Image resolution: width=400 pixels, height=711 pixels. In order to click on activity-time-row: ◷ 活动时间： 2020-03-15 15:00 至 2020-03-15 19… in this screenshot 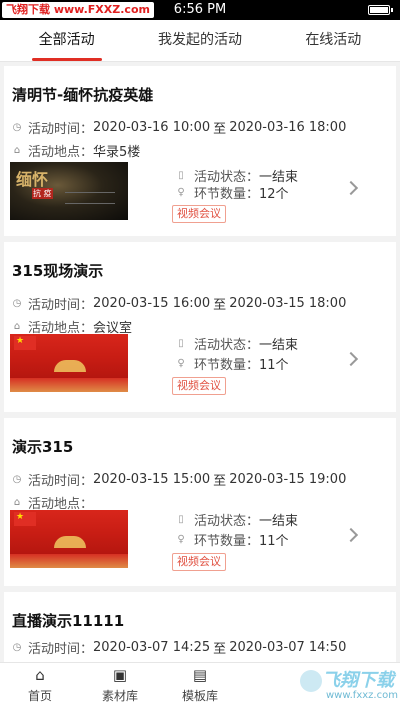, I will do `click(179, 479)`.